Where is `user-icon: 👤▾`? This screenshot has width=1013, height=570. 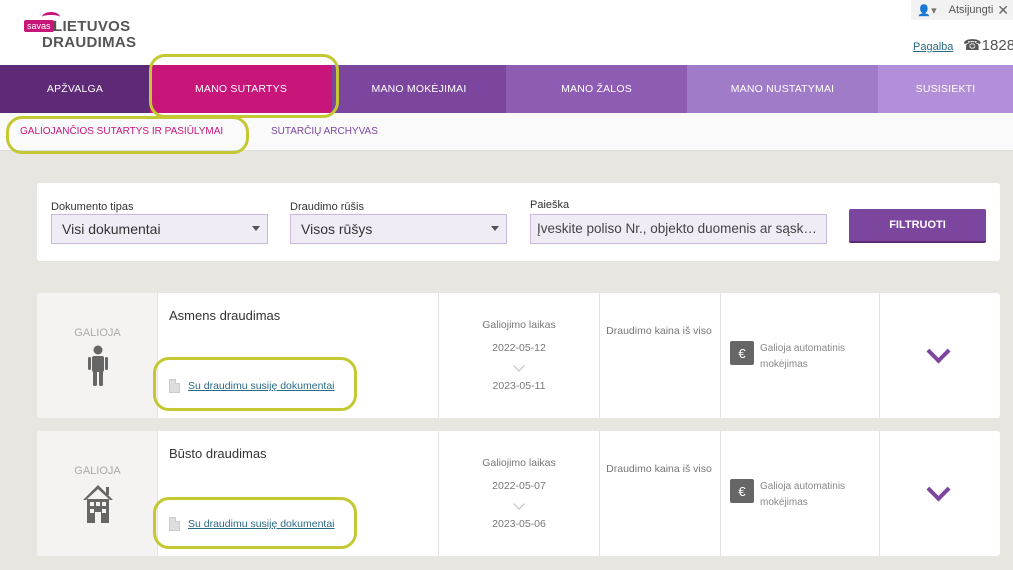 user-icon: 👤▾ is located at coordinates (926, 10).